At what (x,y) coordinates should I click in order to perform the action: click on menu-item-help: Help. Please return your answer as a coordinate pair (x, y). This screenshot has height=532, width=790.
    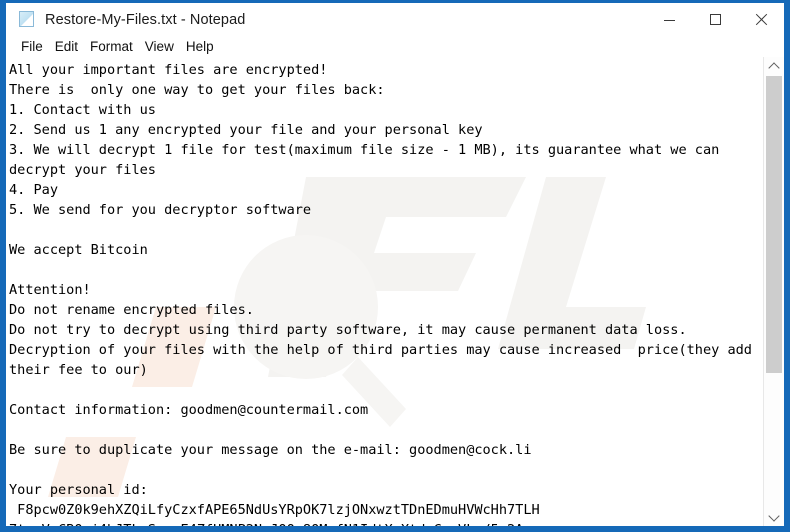
    Looking at the image, I should click on (200, 46).